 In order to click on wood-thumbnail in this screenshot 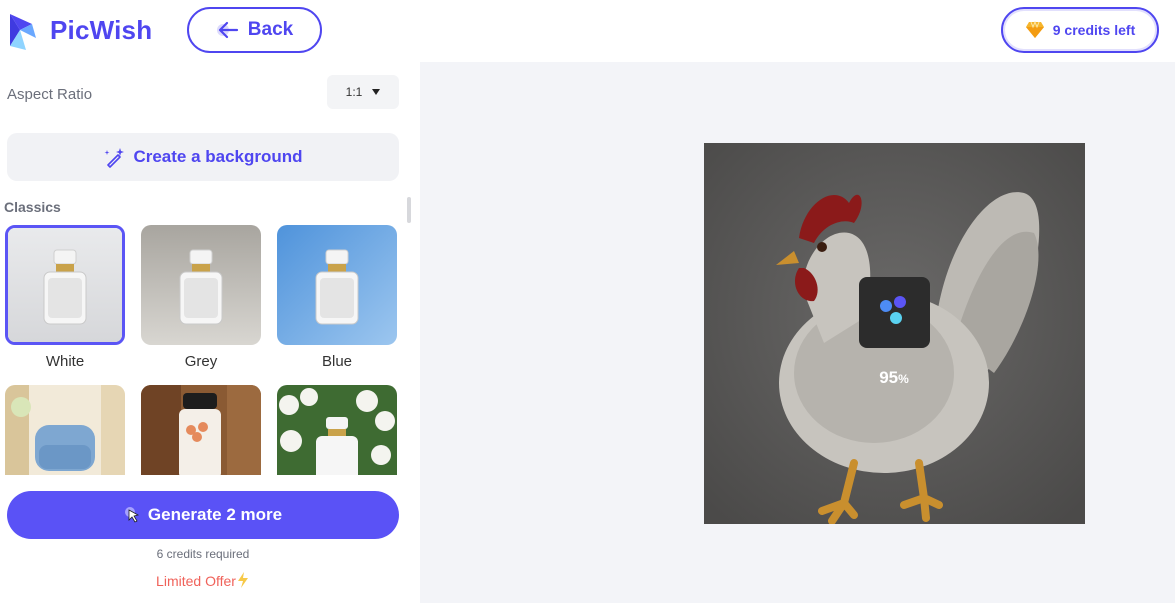, I will do `click(201, 430)`.